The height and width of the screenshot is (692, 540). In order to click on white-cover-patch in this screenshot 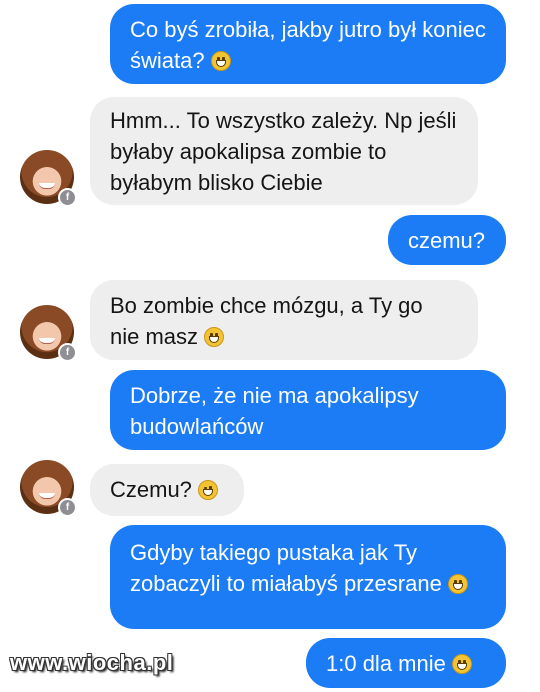, I will do `click(407, 464)`.